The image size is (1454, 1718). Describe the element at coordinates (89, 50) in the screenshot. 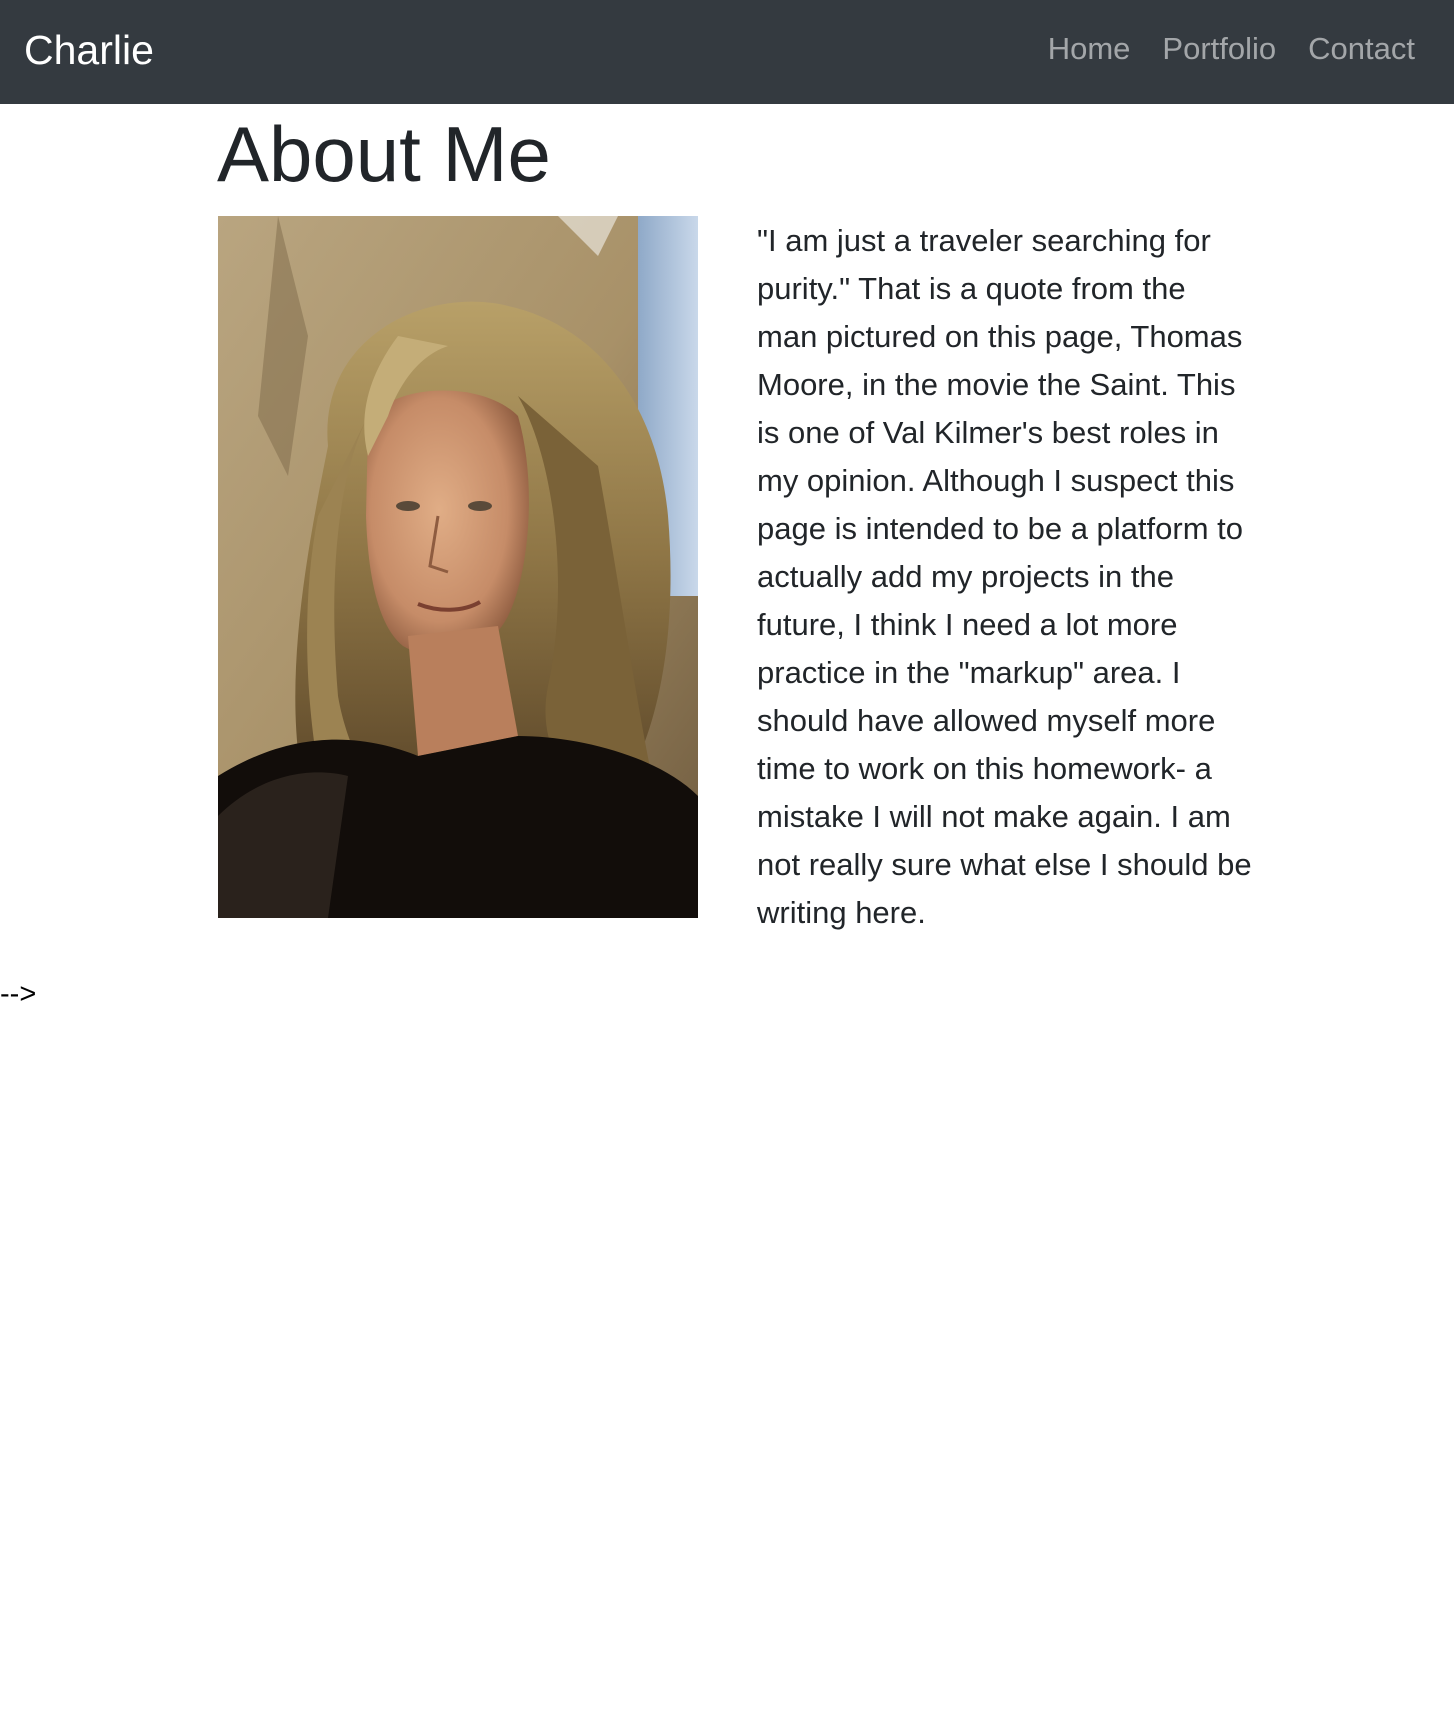

I see `brand-link: Charlie` at that location.